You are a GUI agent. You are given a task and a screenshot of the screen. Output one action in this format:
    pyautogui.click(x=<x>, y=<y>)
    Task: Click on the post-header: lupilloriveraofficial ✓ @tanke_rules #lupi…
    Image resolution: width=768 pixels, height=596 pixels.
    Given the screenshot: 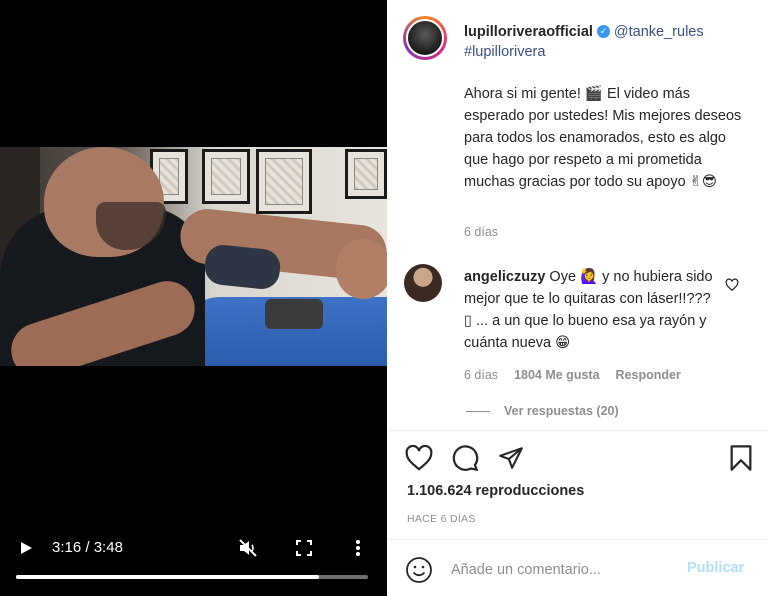 What is the action you would take?
    pyautogui.click(x=609, y=42)
    